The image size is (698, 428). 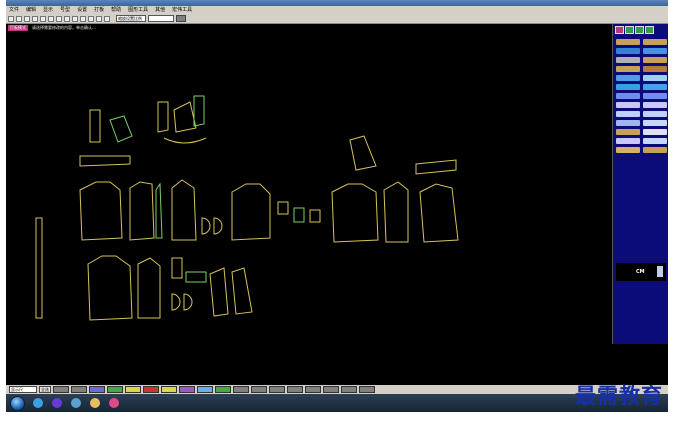 What do you see at coordinates (131, 18) in the screenshot?
I see `size-select: 缩放设置比例` at bounding box center [131, 18].